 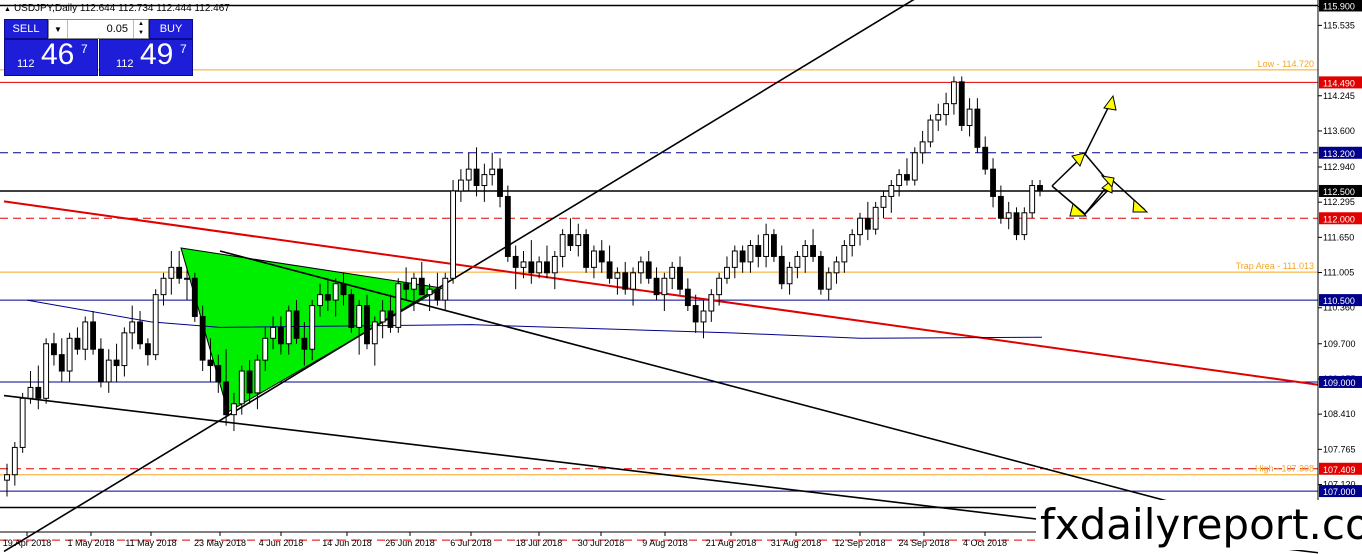 What do you see at coordinates (539, 543) in the screenshot?
I see `time-tick-label: 18 Jul 2018` at bounding box center [539, 543].